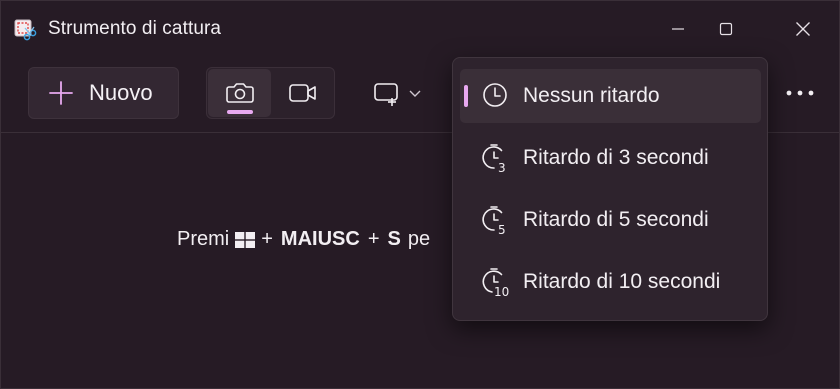 This screenshot has height=389, width=840. I want to click on more-options-button, so click(800, 93).